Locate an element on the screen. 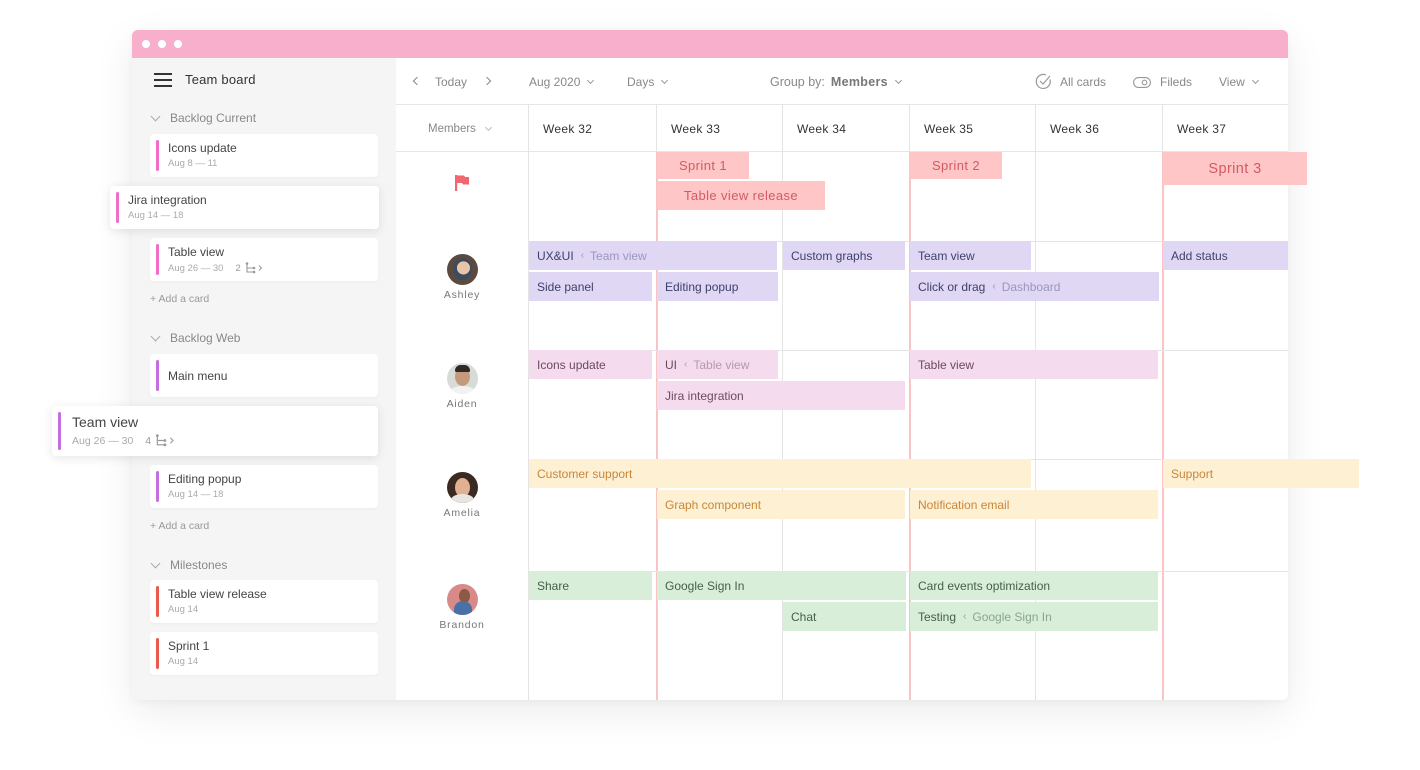 The height and width of the screenshot is (770, 1420). card-title: Icons update is located at coordinates (202, 148).